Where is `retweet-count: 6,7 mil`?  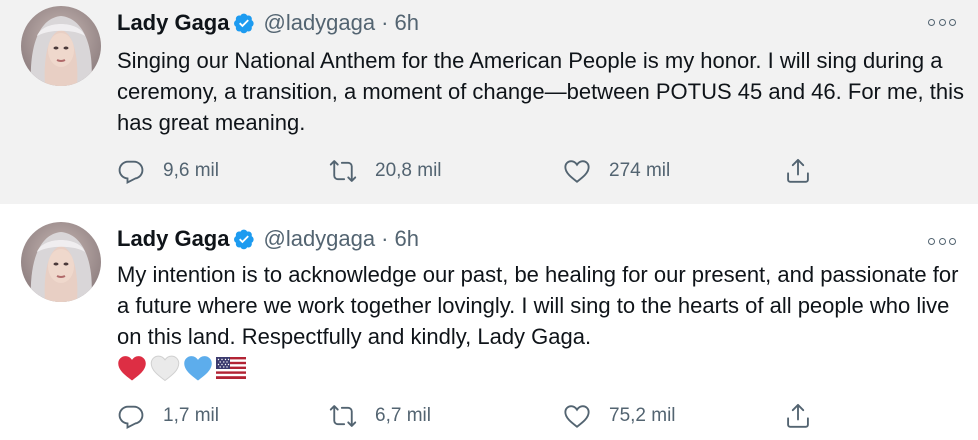
retweet-count: 6,7 mil is located at coordinates (403, 415).